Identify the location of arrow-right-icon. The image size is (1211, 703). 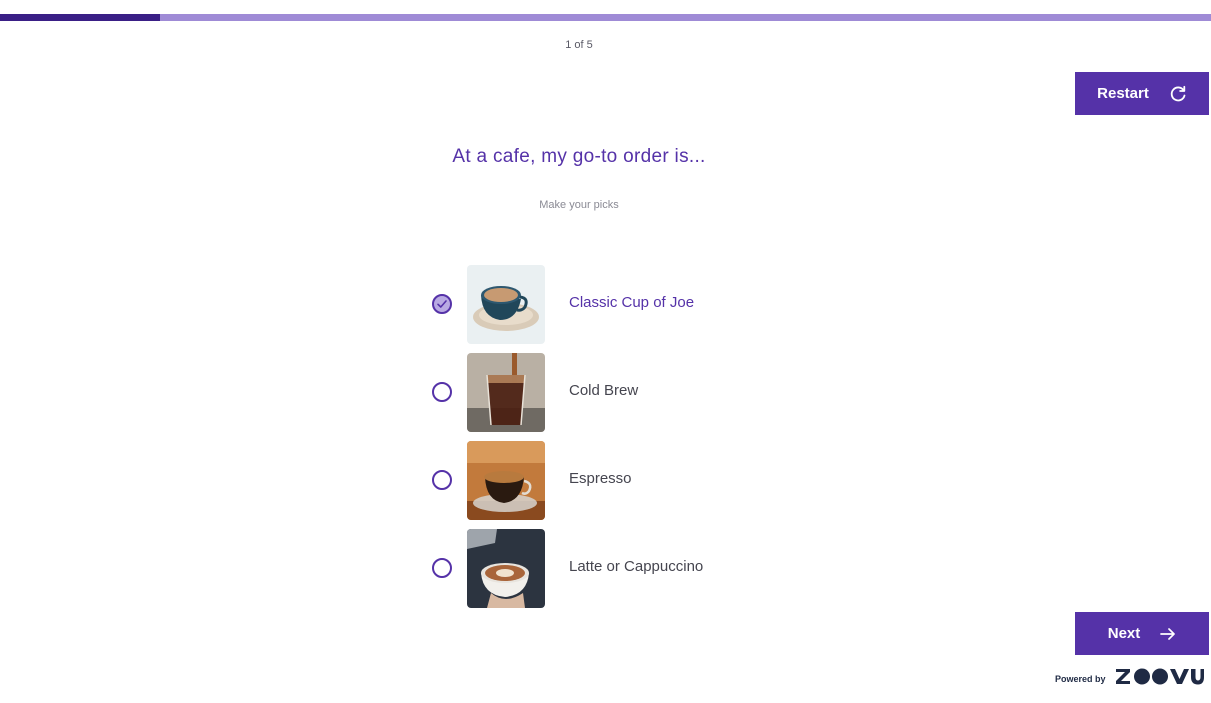
(1168, 634).